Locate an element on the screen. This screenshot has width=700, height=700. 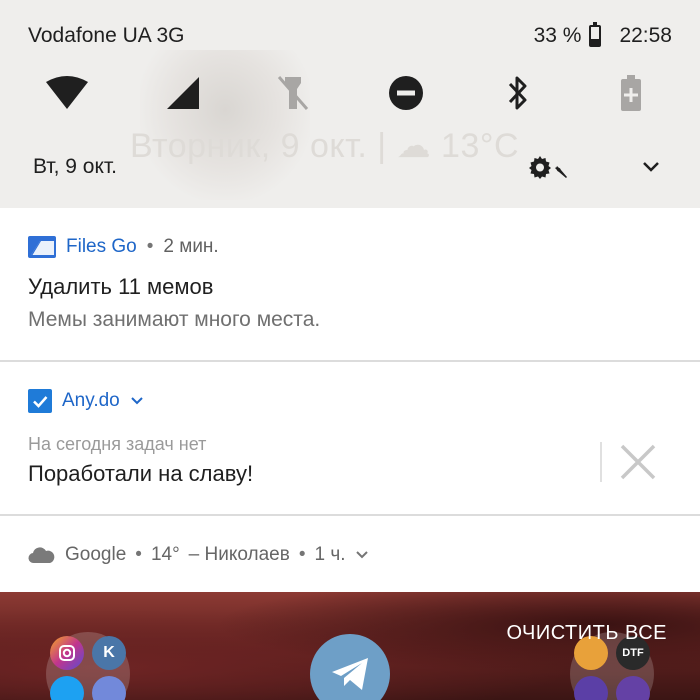
notification-header: Any.do is located at coordinates (86, 401).